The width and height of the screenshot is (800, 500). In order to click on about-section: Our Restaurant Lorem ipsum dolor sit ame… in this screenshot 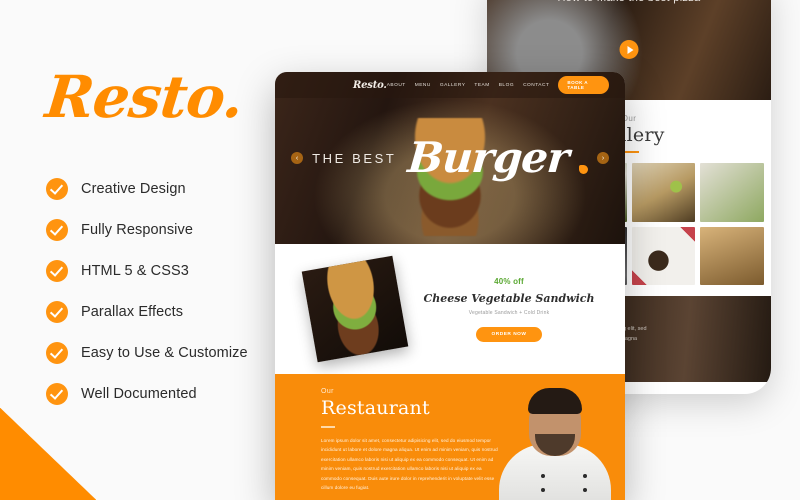, I will do `click(450, 437)`.